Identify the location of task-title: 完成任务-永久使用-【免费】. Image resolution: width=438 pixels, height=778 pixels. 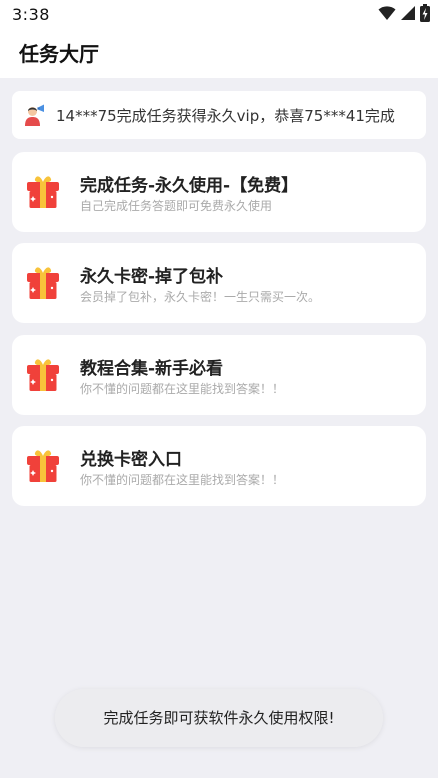
(189, 186).